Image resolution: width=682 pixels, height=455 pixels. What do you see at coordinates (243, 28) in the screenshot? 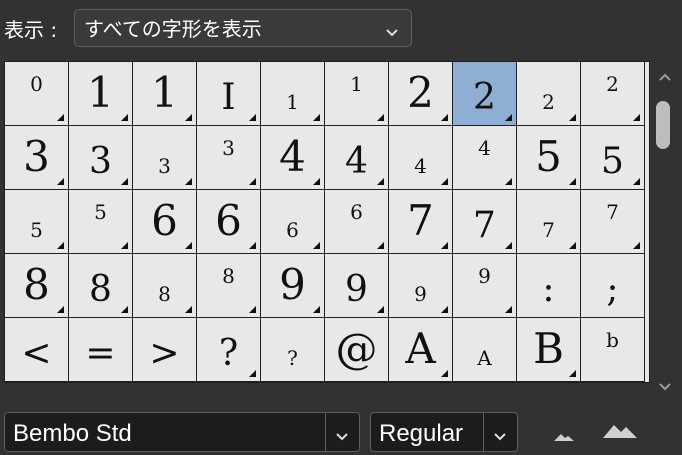
I see `show-select: すべての字形を表示` at bounding box center [243, 28].